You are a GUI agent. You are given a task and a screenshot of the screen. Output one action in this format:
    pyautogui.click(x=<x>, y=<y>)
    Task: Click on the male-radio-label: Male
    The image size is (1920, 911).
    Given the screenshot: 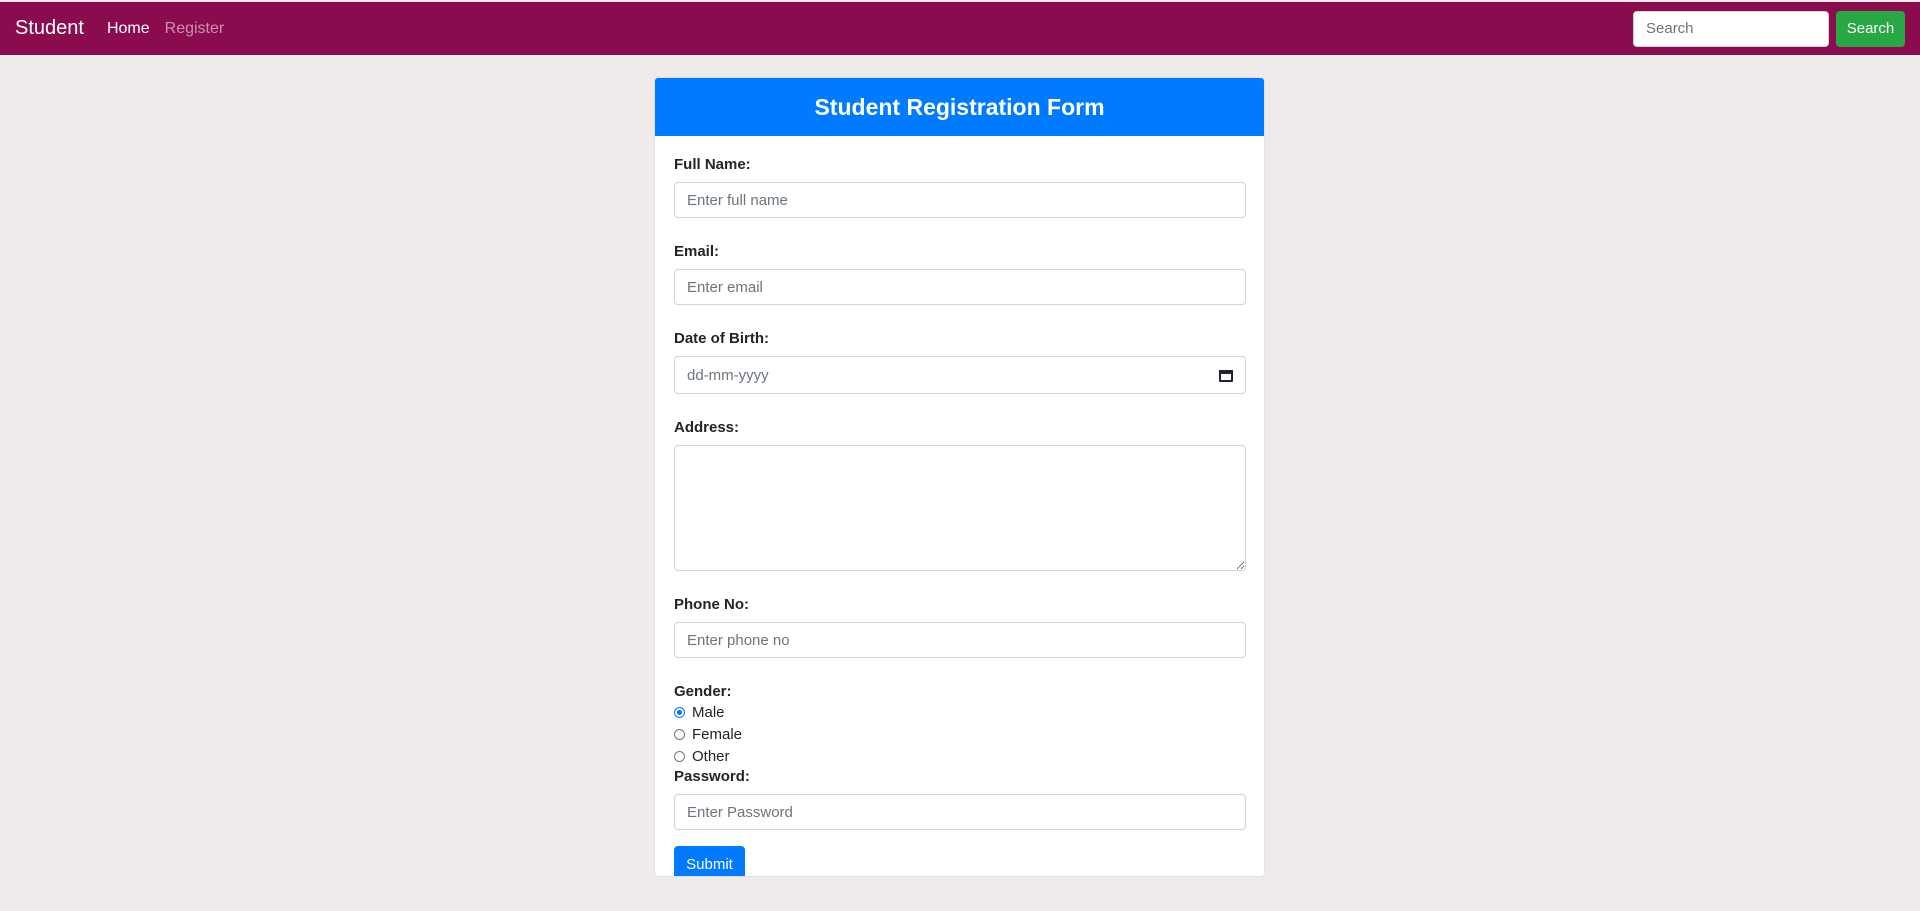 What is the action you would take?
    pyautogui.click(x=708, y=712)
    